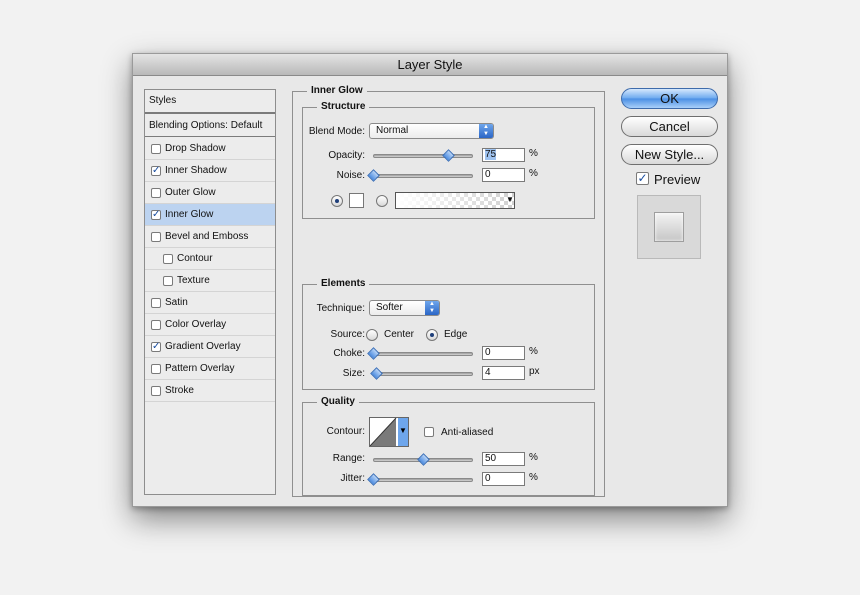 The width and height of the screenshot is (860, 595). What do you see at coordinates (669, 126) in the screenshot?
I see `cancel-button: Cancel` at bounding box center [669, 126].